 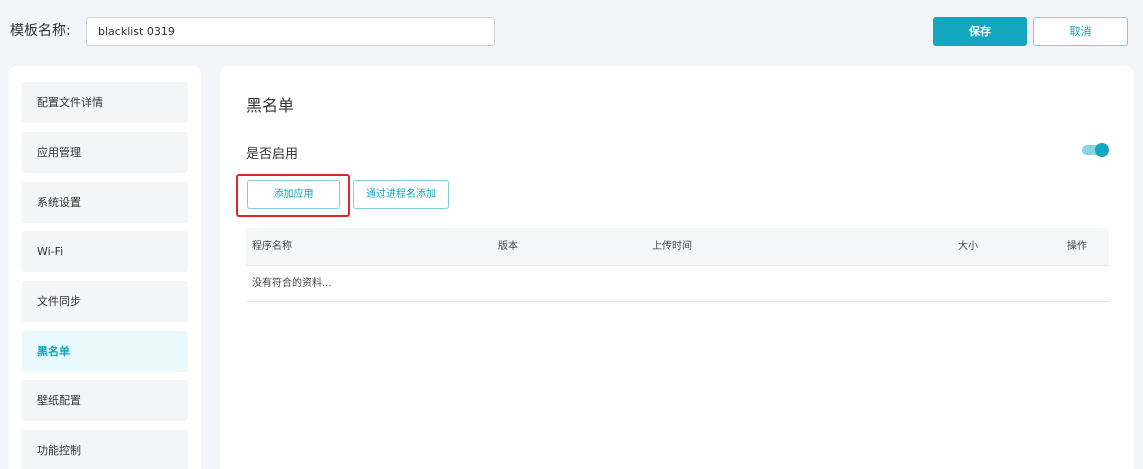 What do you see at coordinates (272, 246) in the screenshot?
I see `column-header-program-name: 程序名称` at bounding box center [272, 246].